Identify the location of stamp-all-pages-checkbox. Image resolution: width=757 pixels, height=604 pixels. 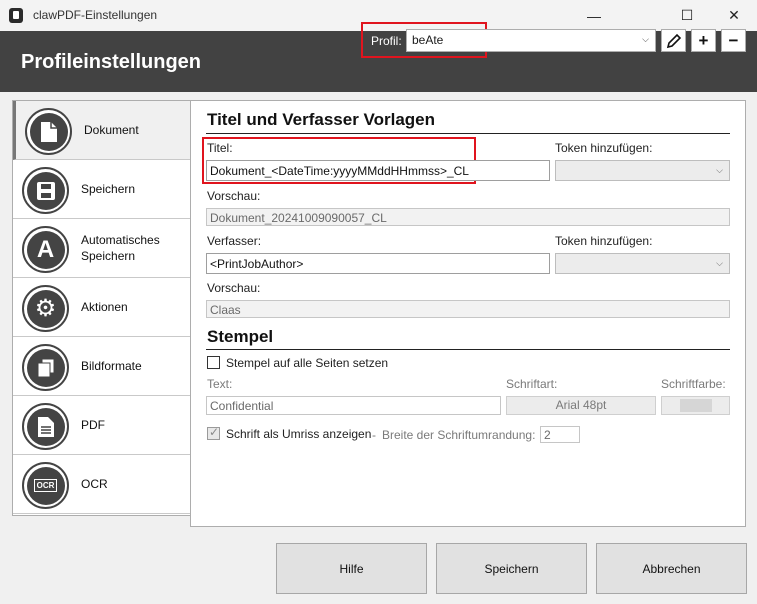
(213, 362).